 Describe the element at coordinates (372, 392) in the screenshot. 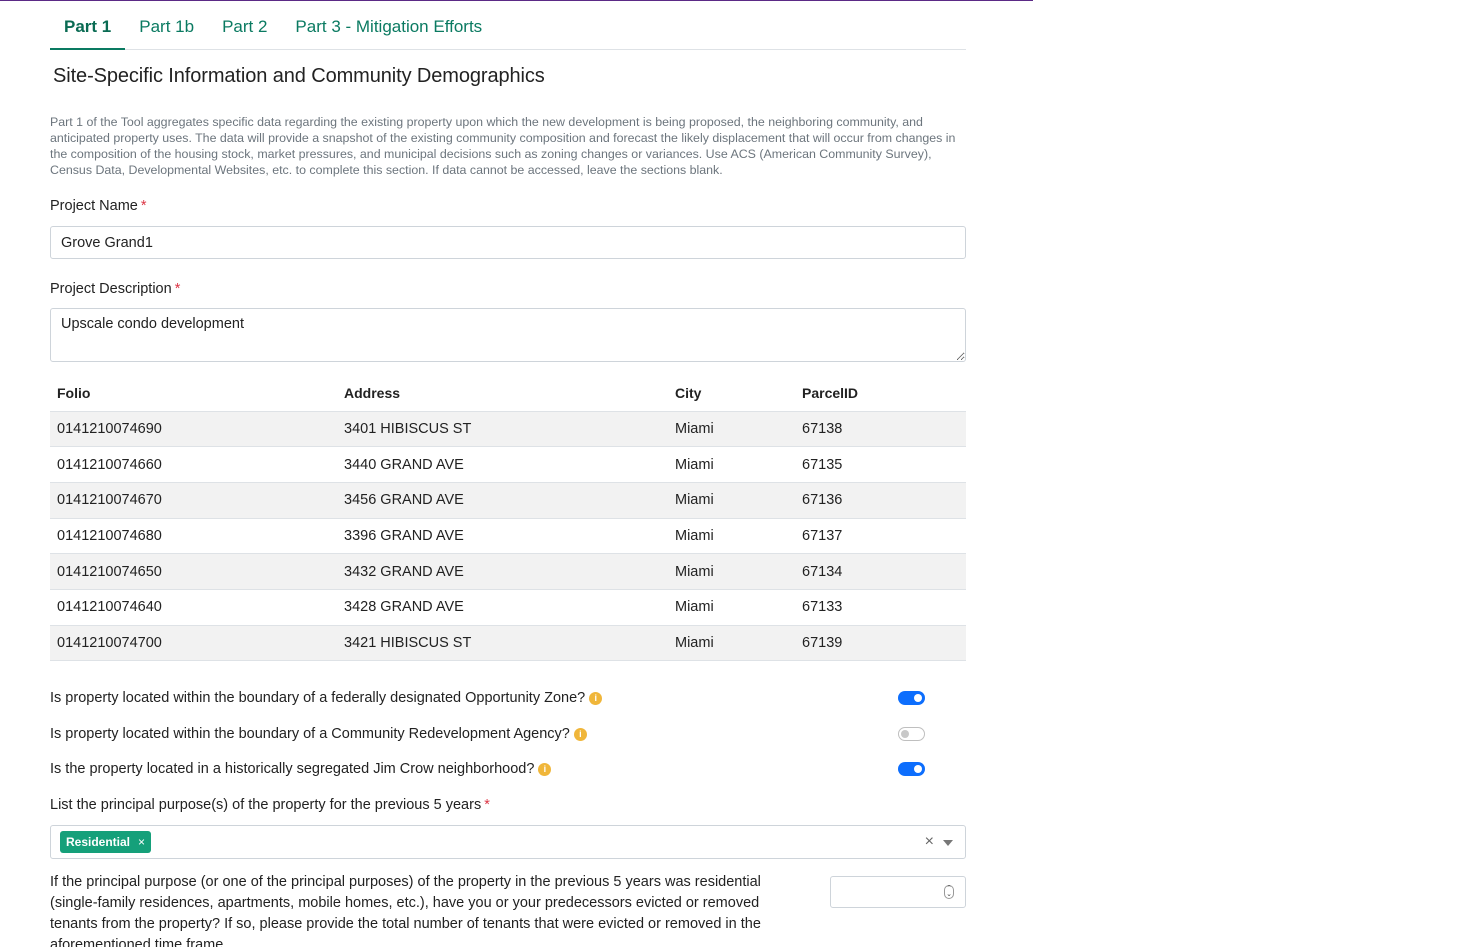

I see `column-header-address: Address` at that location.